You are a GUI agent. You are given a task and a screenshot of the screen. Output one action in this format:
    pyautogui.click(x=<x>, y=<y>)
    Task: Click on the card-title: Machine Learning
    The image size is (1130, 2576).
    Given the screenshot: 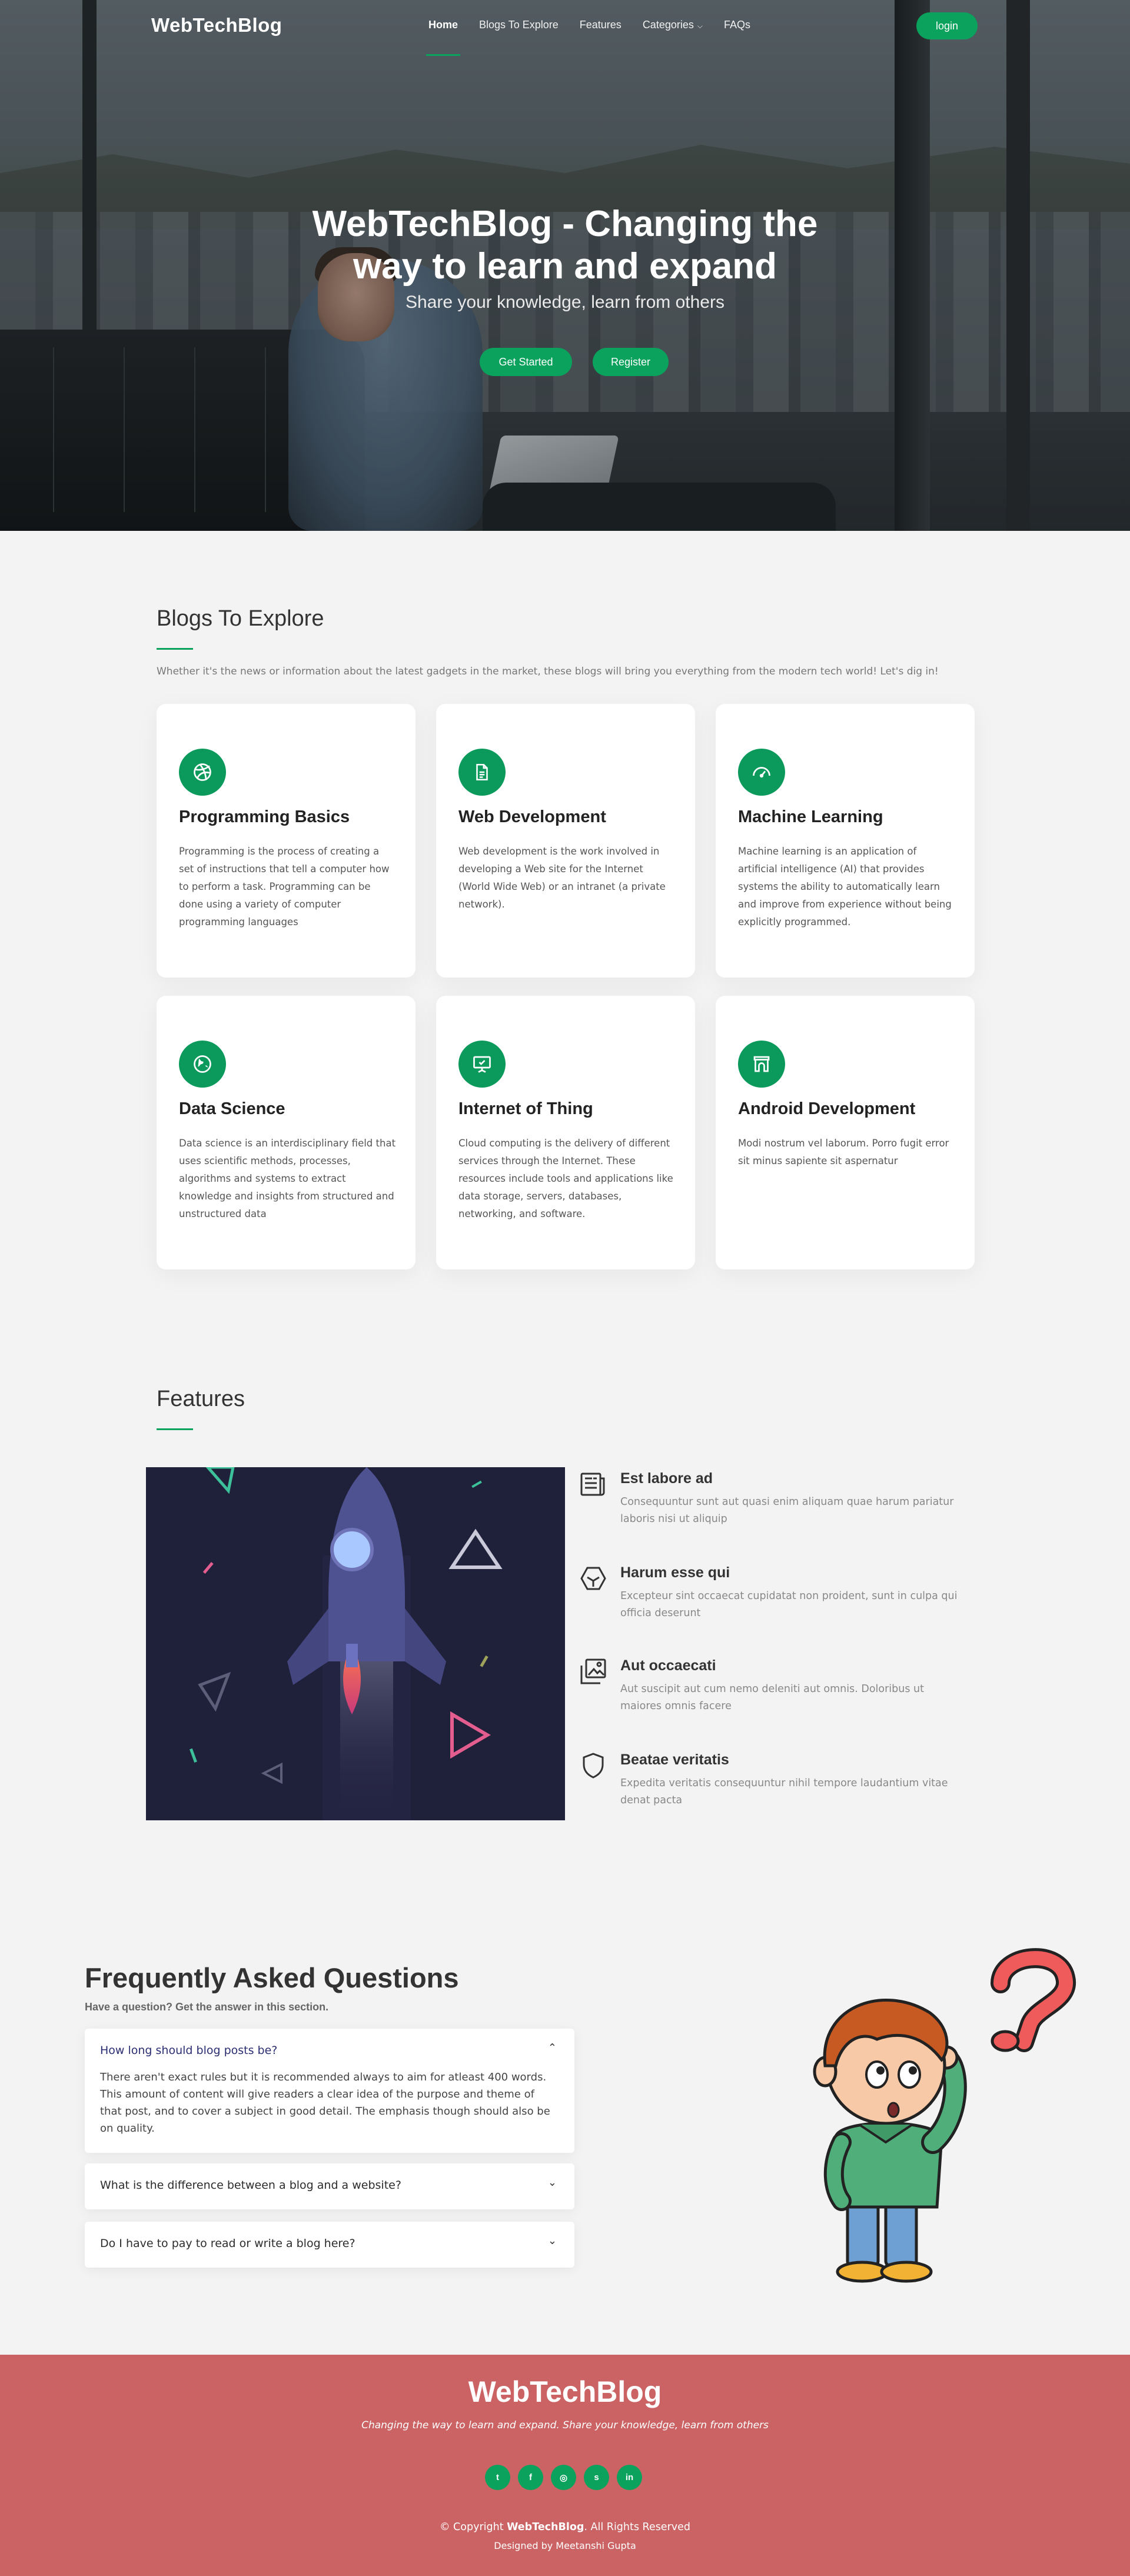 What is the action you would take?
    pyautogui.click(x=810, y=816)
    